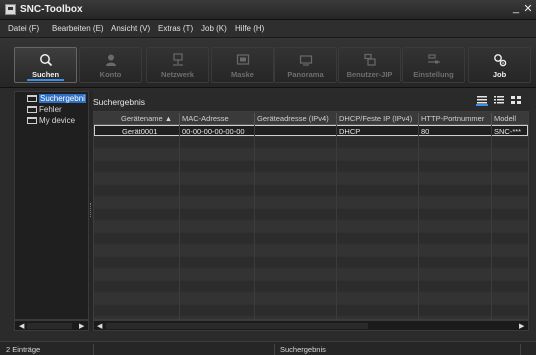  Describe the element at coordinates (433, 65) in the screenshot. I see `einstellung-button: Einstellung` at that location.